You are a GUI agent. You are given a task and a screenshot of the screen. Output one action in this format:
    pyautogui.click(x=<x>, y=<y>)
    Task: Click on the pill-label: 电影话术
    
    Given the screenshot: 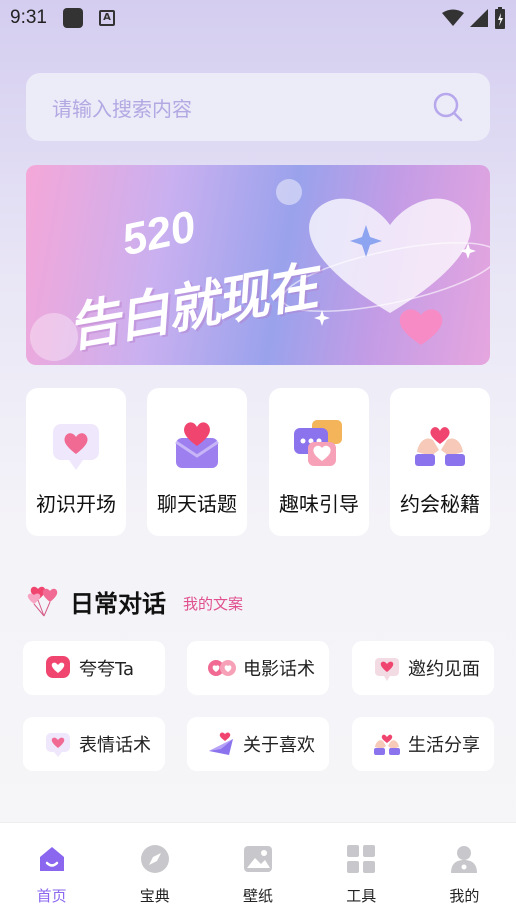 What is the action you would take?
    pyautogui.click(x=279, y=669)
    